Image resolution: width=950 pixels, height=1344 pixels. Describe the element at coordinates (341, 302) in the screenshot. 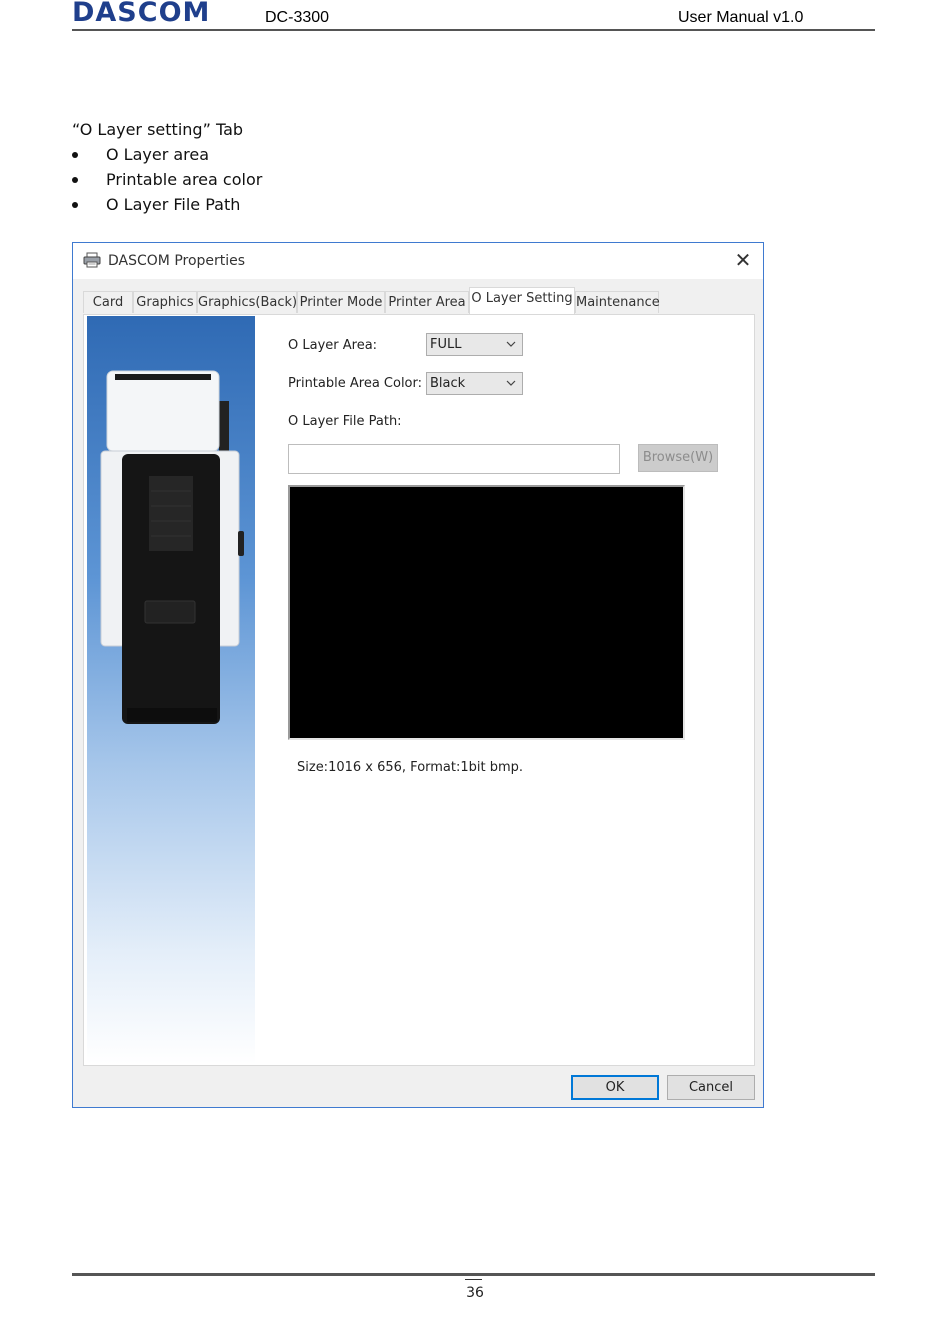

I see `tab-printer-mode: Printer Mode` at that location.